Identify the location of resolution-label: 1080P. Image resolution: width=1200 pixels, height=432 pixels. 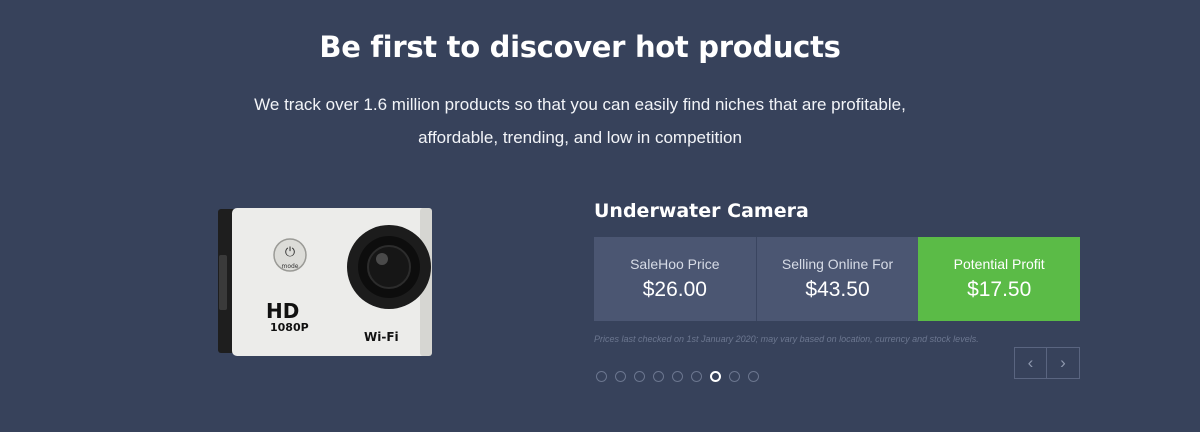
(289, 327).